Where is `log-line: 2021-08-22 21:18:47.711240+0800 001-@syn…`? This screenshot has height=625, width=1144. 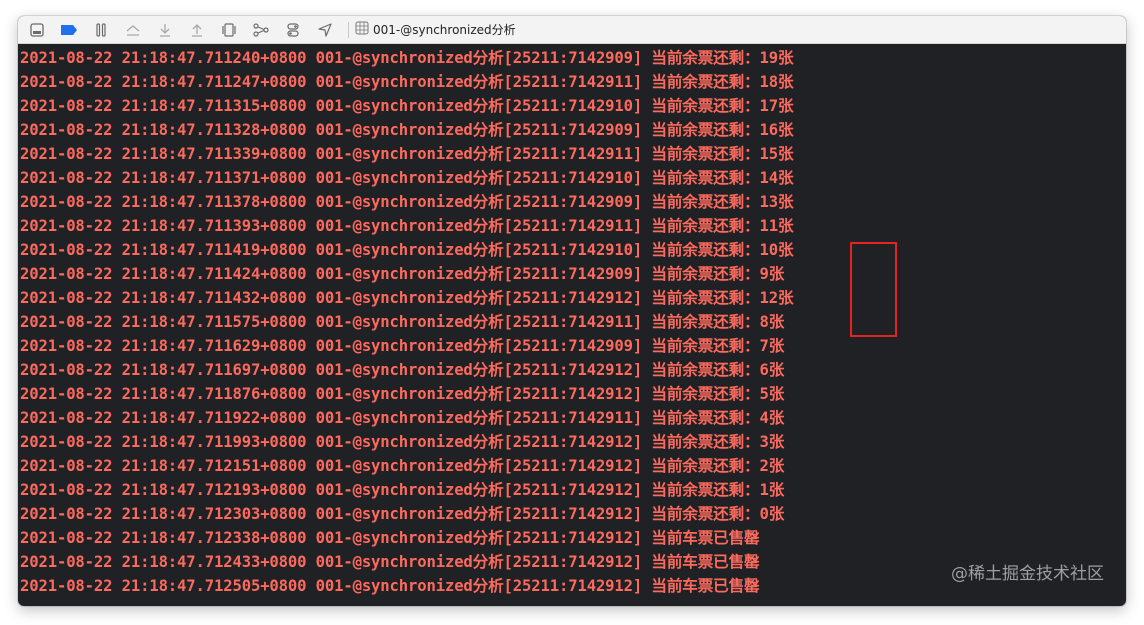 log-line: 2021-08-22 21:18:47.711240+0800 001-@syn… is located at coordinates (407, 58).